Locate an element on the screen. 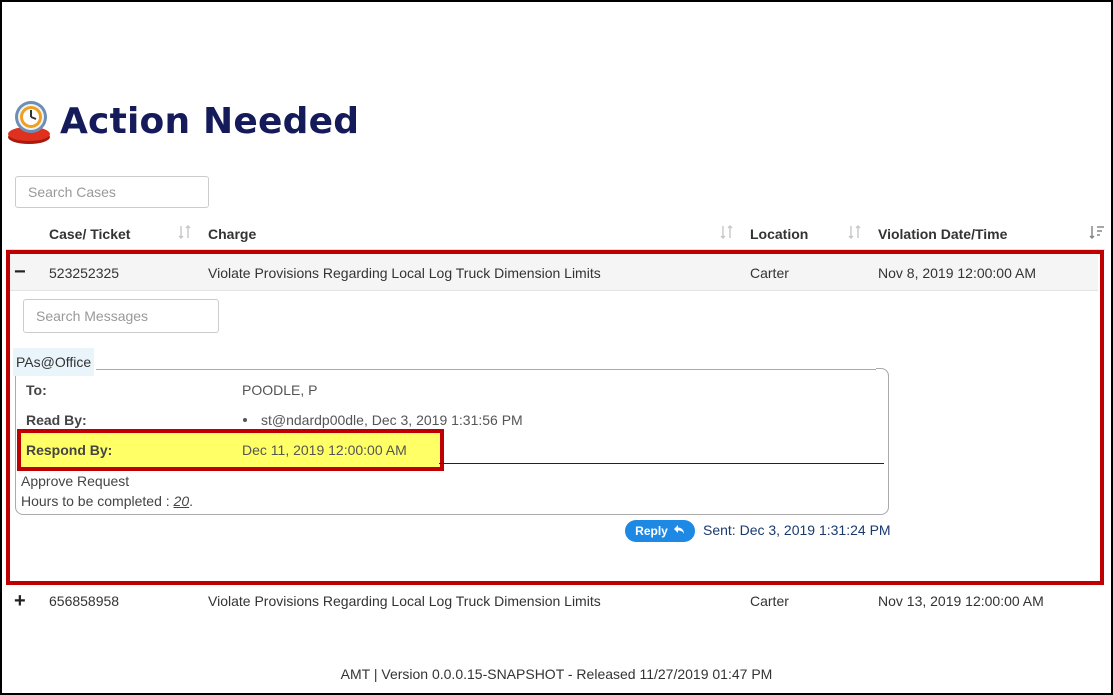 The width and height of the screenshot is (1113, 695). page-header: Action Needed is located at coordinates (182, 121).